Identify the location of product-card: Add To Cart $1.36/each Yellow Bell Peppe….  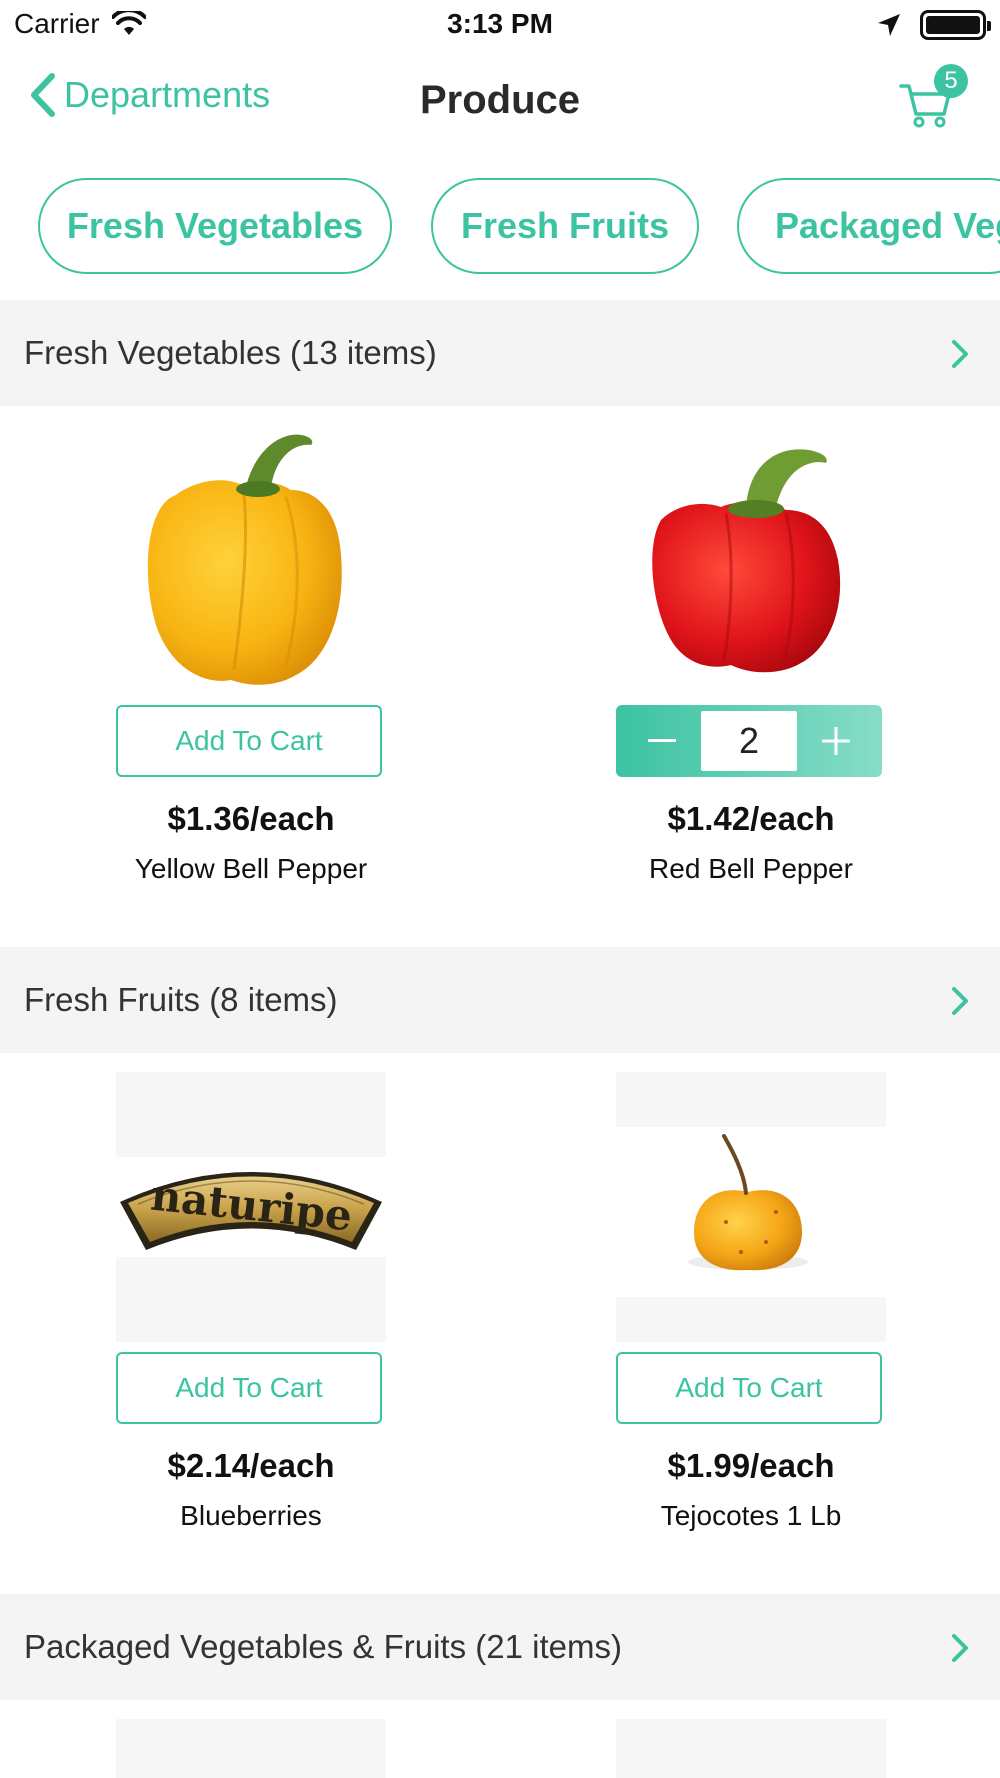
(251, 660).